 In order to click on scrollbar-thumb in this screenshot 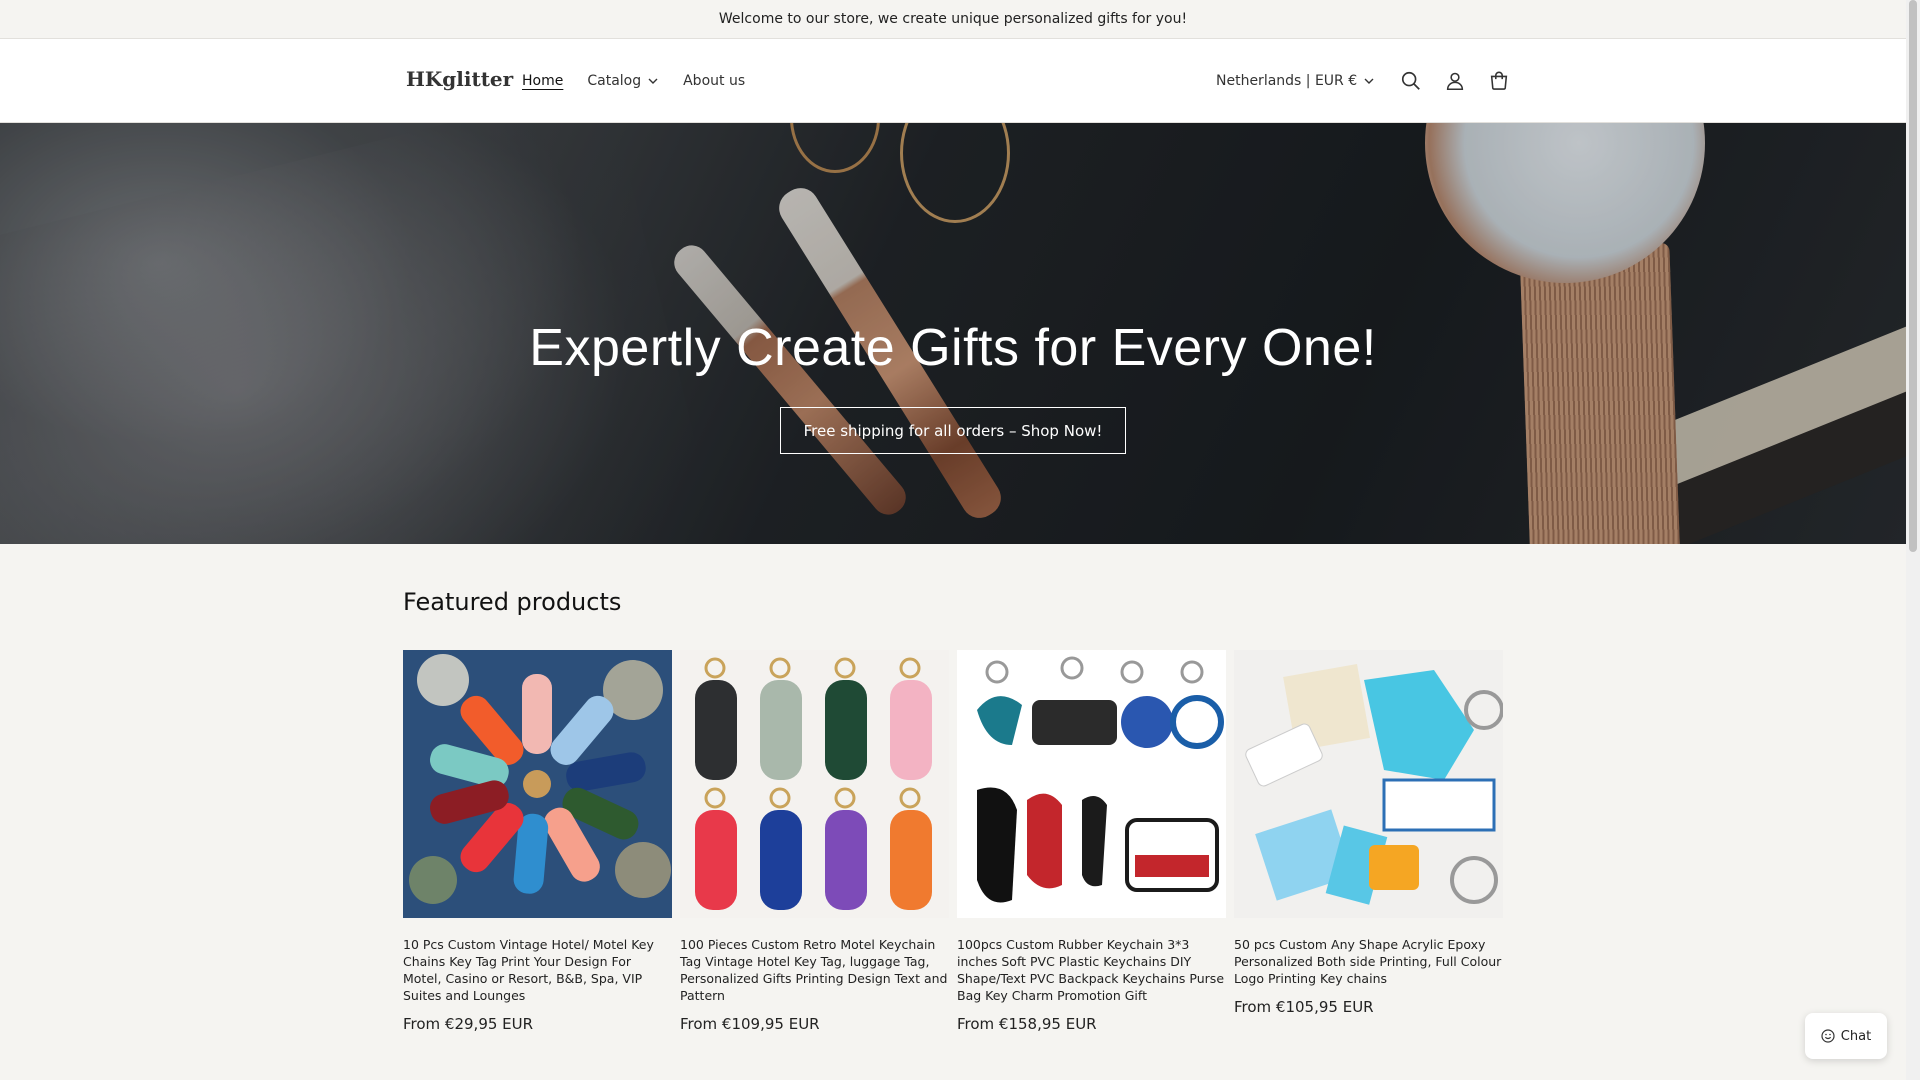, I will do `click(1913, 276)`.